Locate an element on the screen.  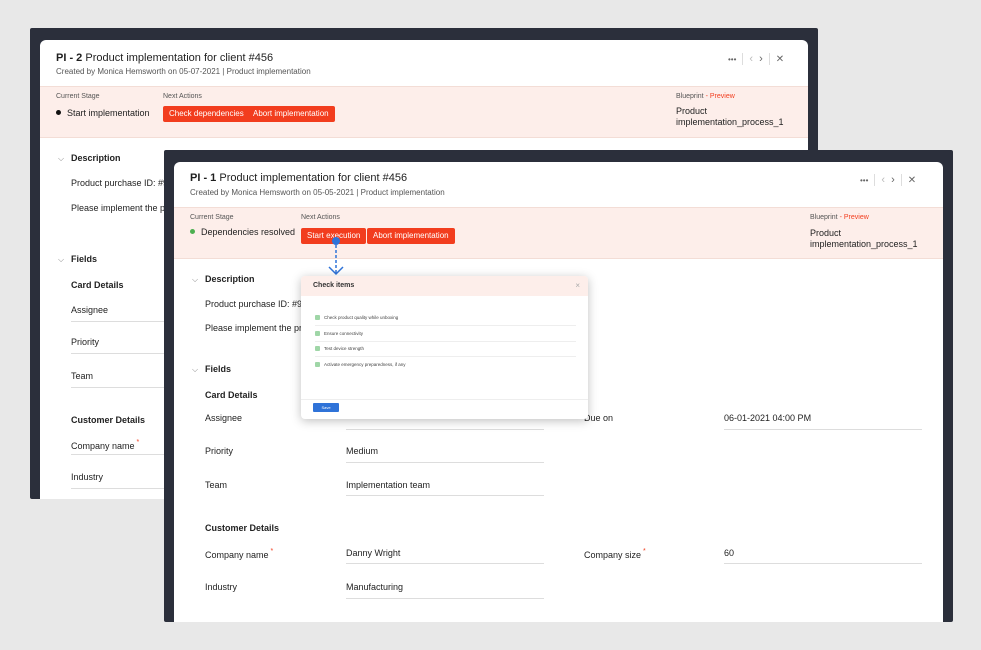
check-item: Ensure connectivity is located at coordinates (339, 333).